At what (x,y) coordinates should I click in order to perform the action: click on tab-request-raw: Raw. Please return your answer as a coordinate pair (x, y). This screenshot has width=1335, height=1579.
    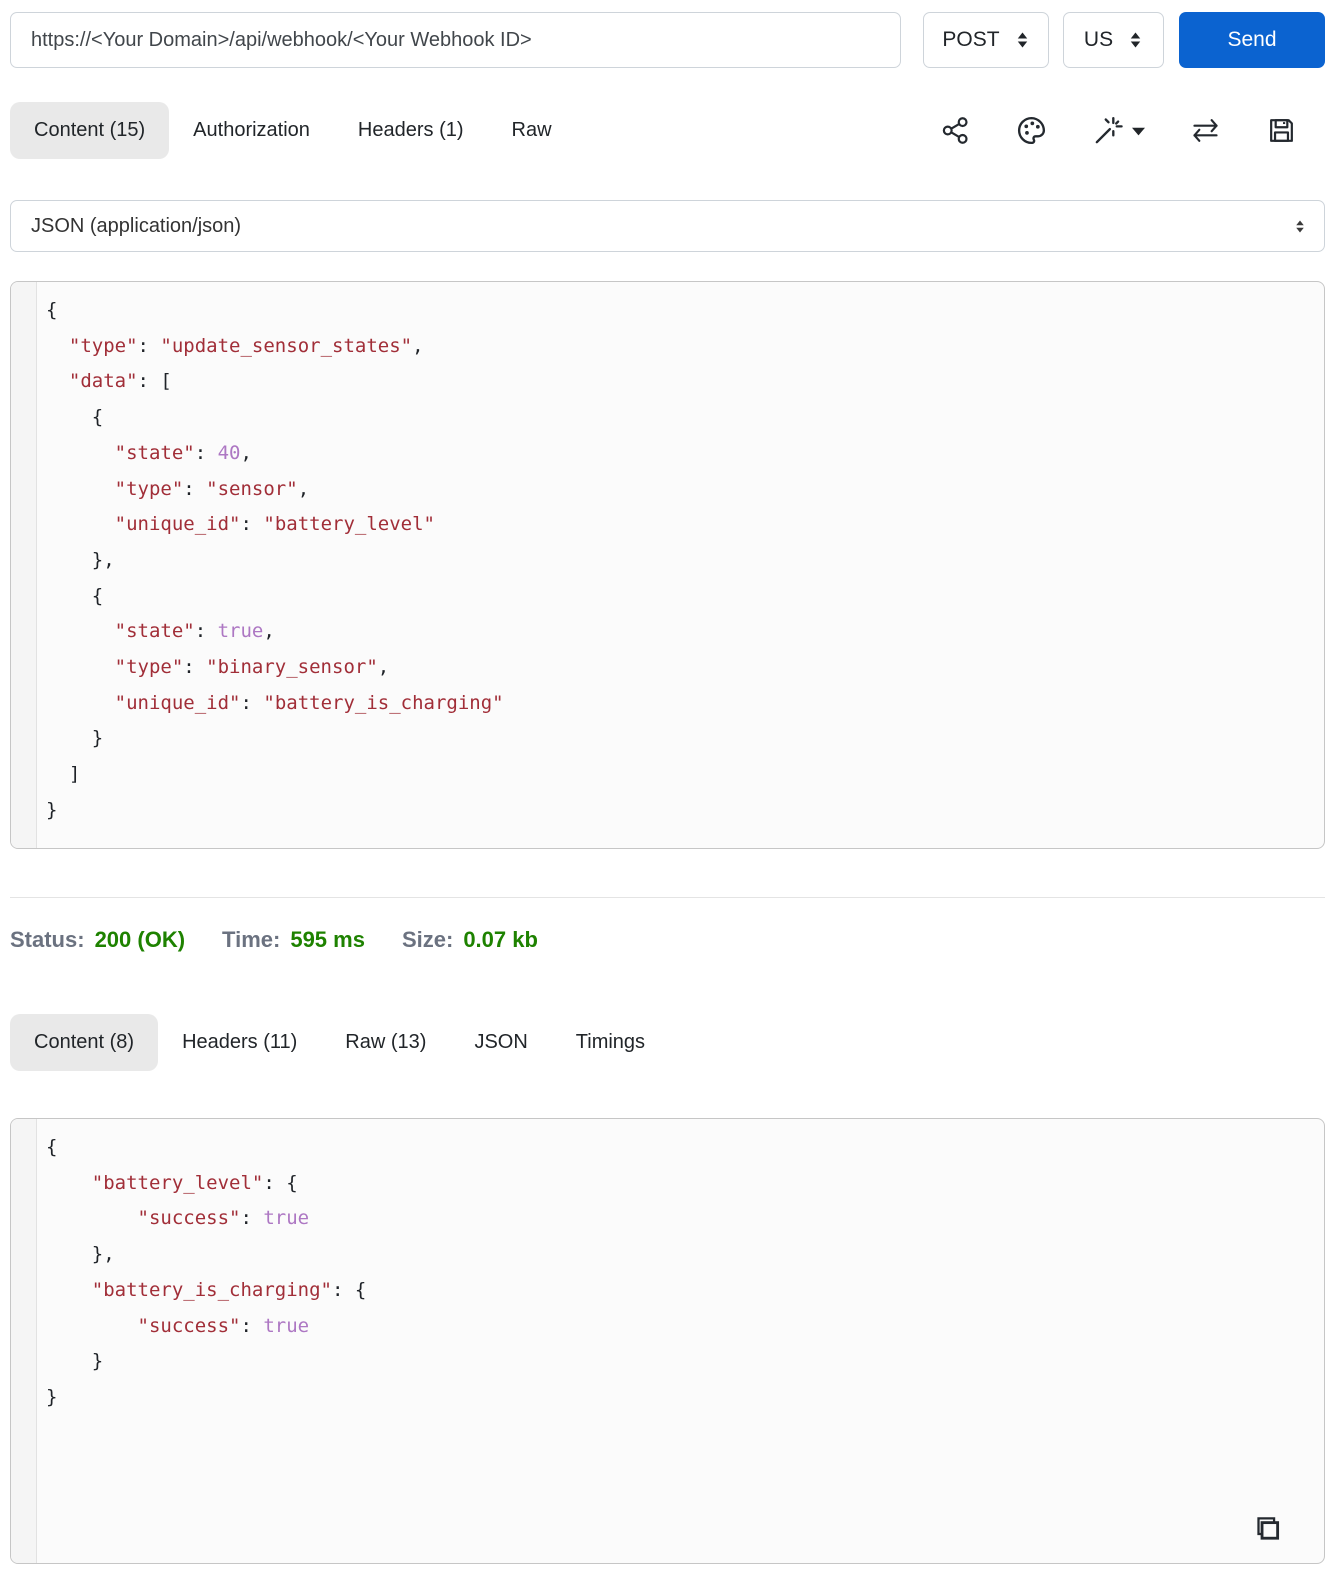
    Looking at the image, I should click on (532, 130).